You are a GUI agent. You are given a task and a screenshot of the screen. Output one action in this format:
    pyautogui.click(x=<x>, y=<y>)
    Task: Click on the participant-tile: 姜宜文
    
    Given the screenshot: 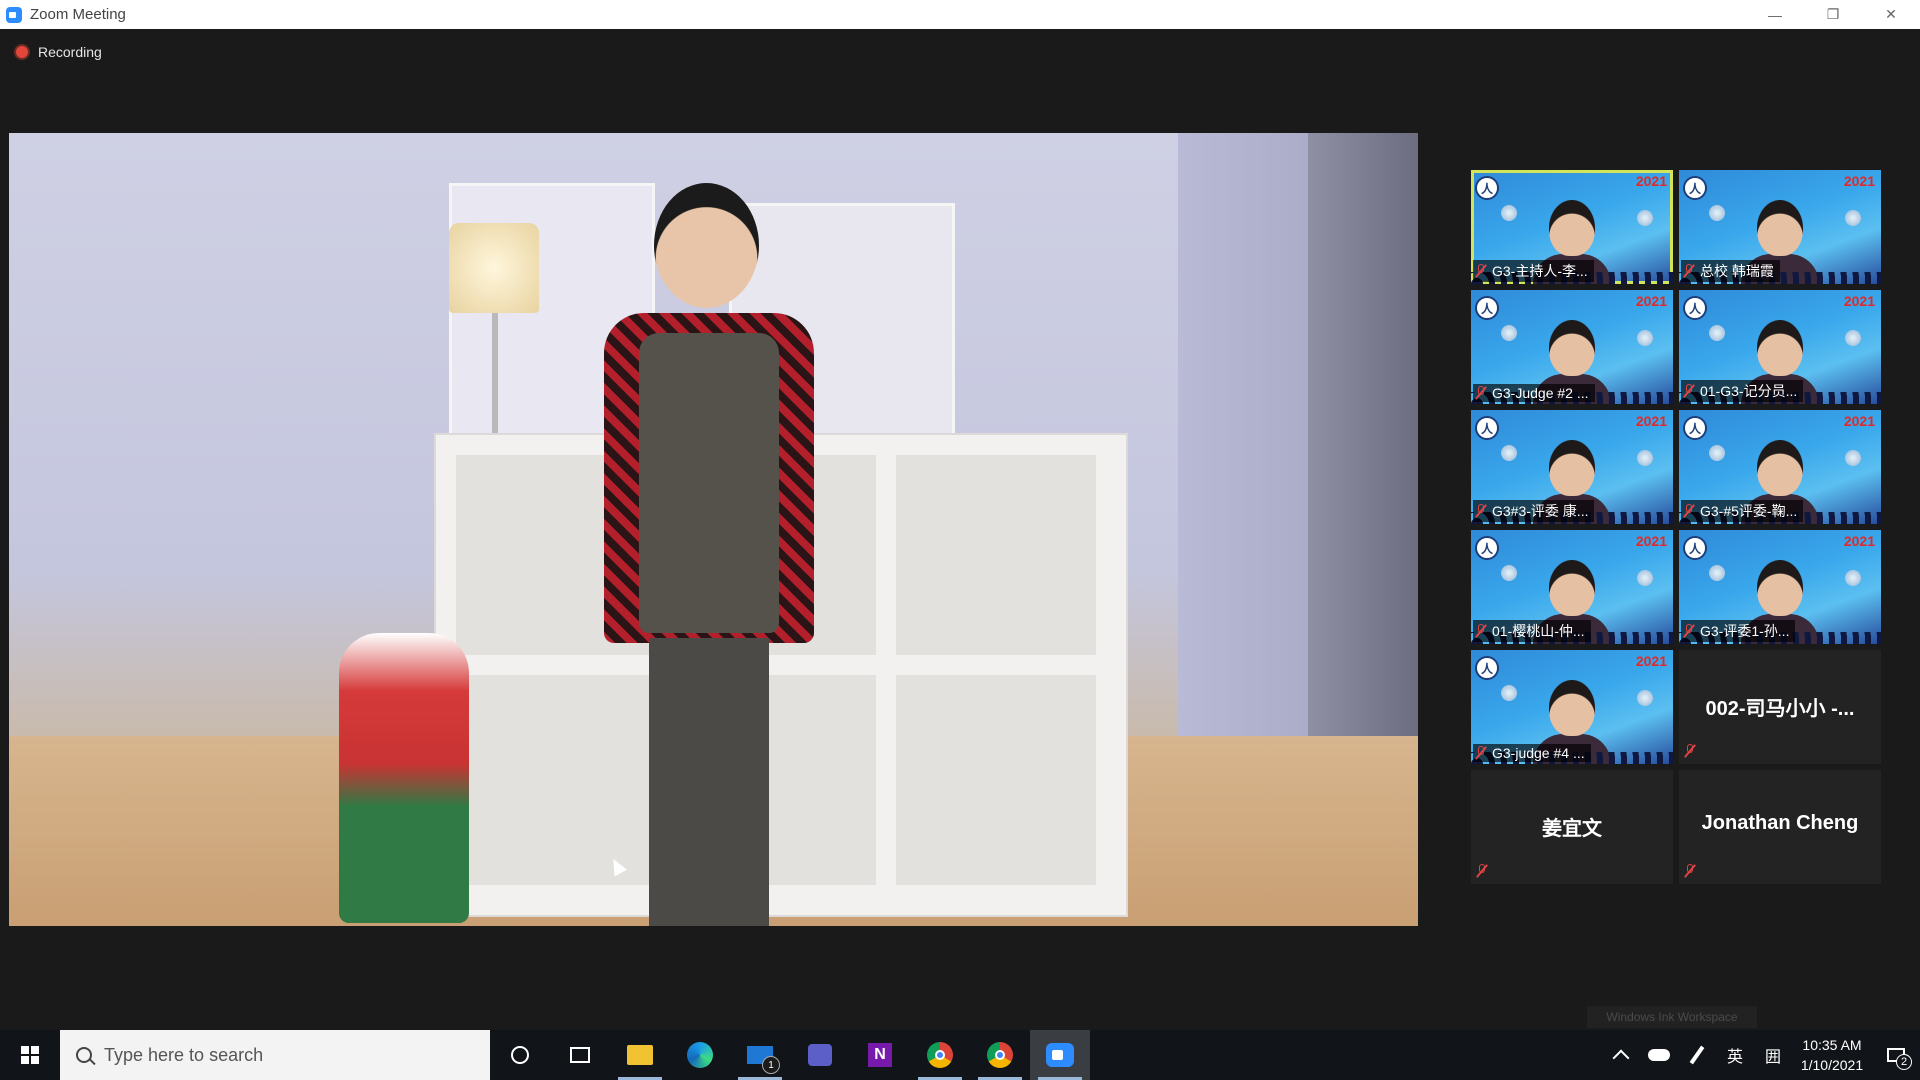 What is the action you would take?
    pyautogui.click(x=1572, y=827)
    